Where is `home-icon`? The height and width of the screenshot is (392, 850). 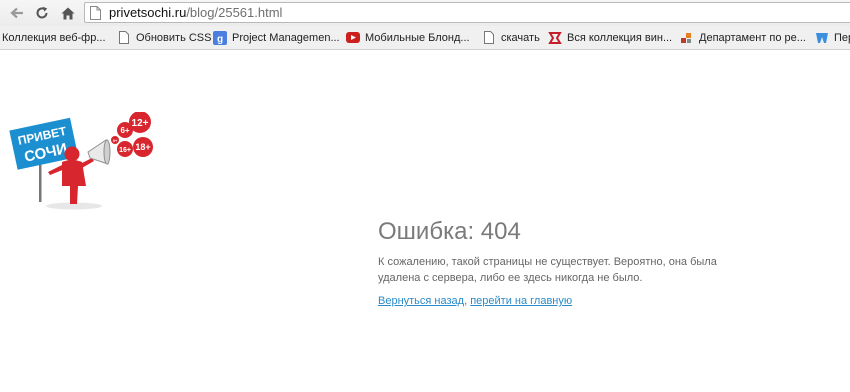
home-icon is located at coordinates (68, 13).